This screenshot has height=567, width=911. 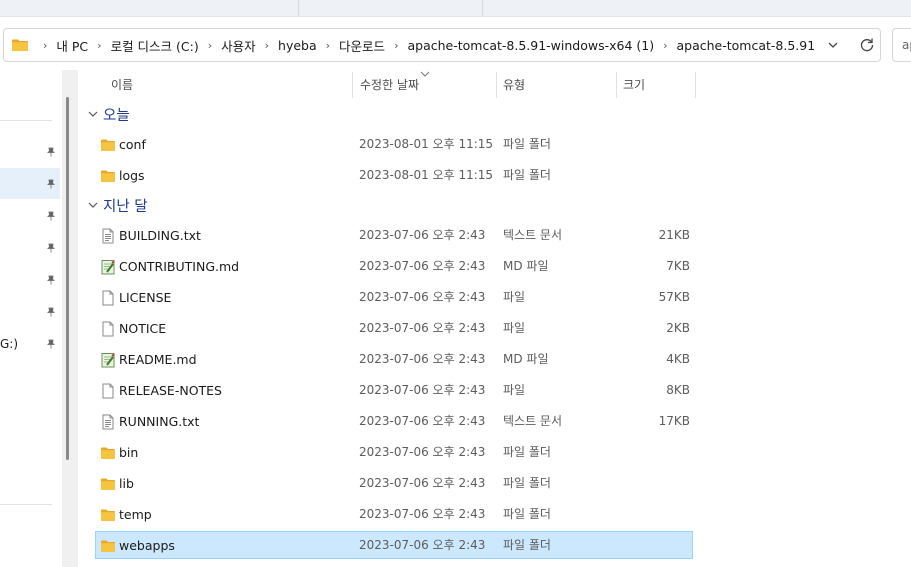 What do you see at coordinates (108, 360) in the screenshot?
I see `markdown-file-icon` at bounding box center [108, 360].